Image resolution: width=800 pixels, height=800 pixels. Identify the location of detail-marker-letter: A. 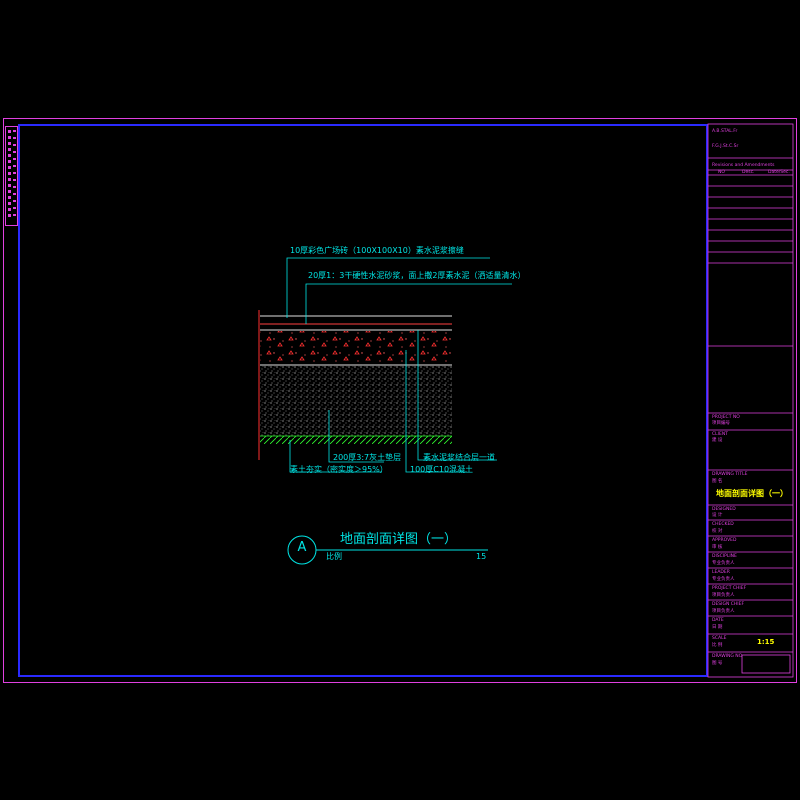
(302, 547).